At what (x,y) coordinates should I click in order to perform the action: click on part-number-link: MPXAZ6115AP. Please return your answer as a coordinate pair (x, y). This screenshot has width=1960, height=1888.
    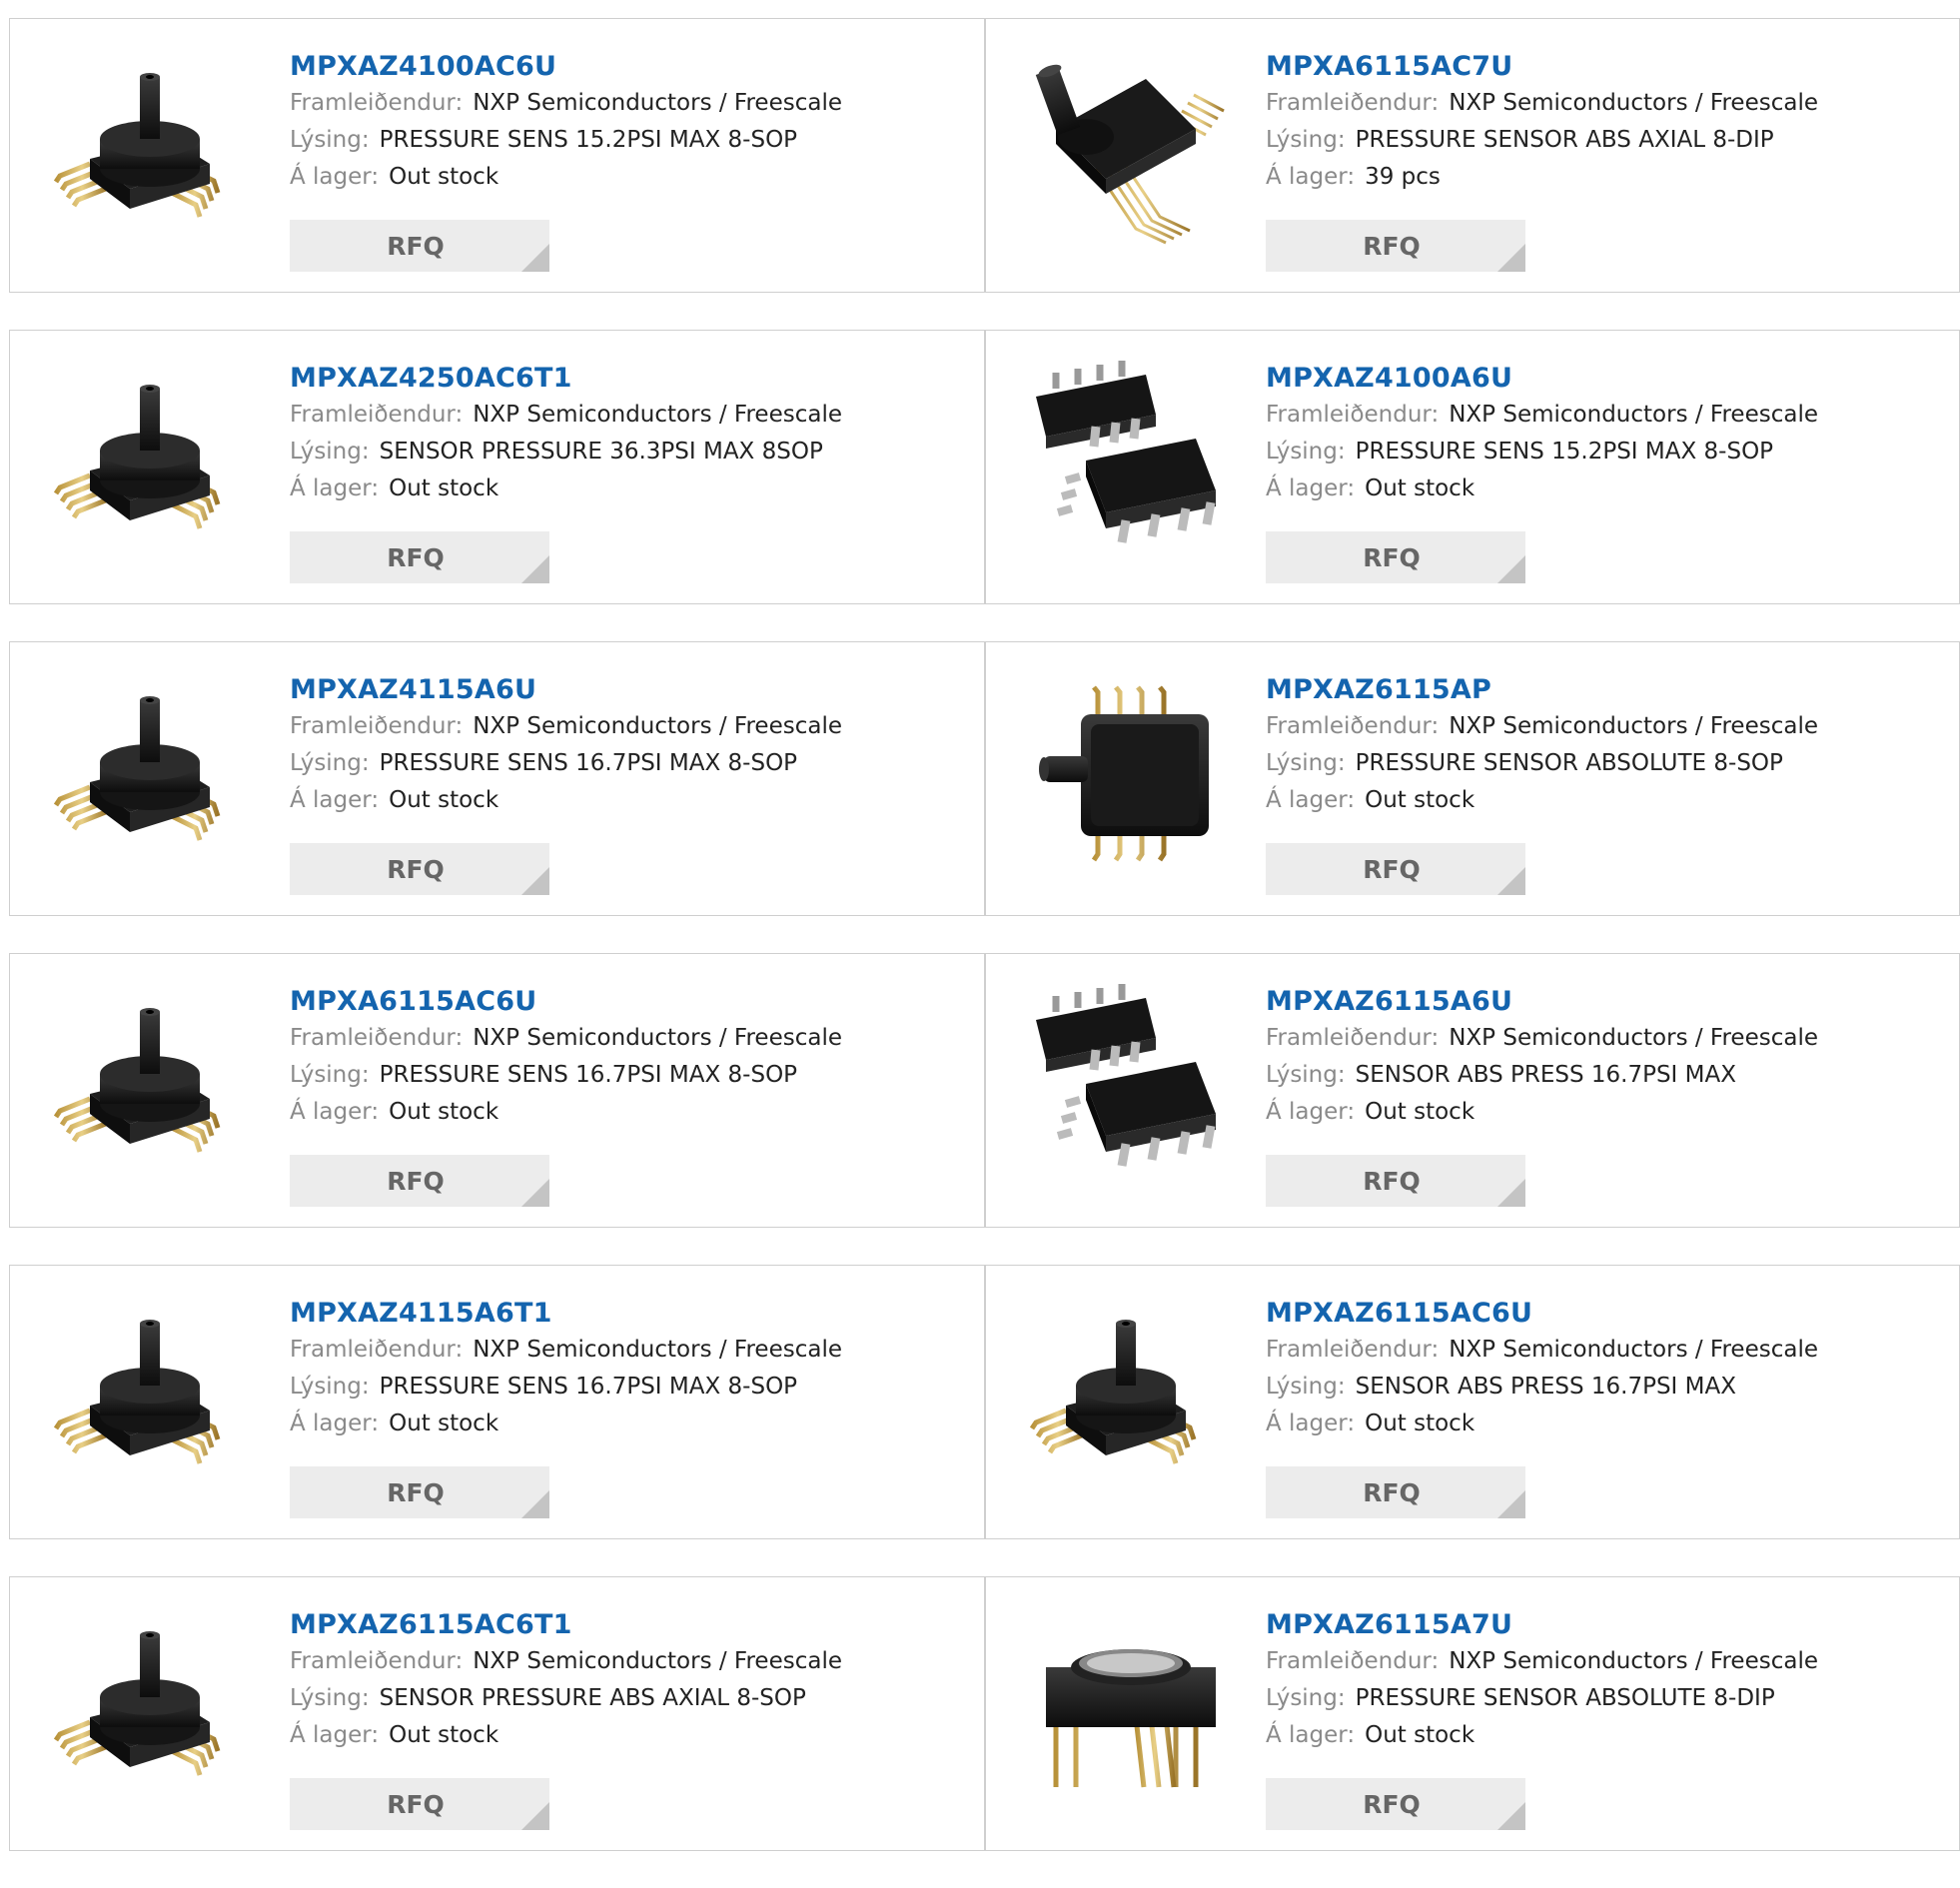
    Looking at the image, I should click on (1542, 690).